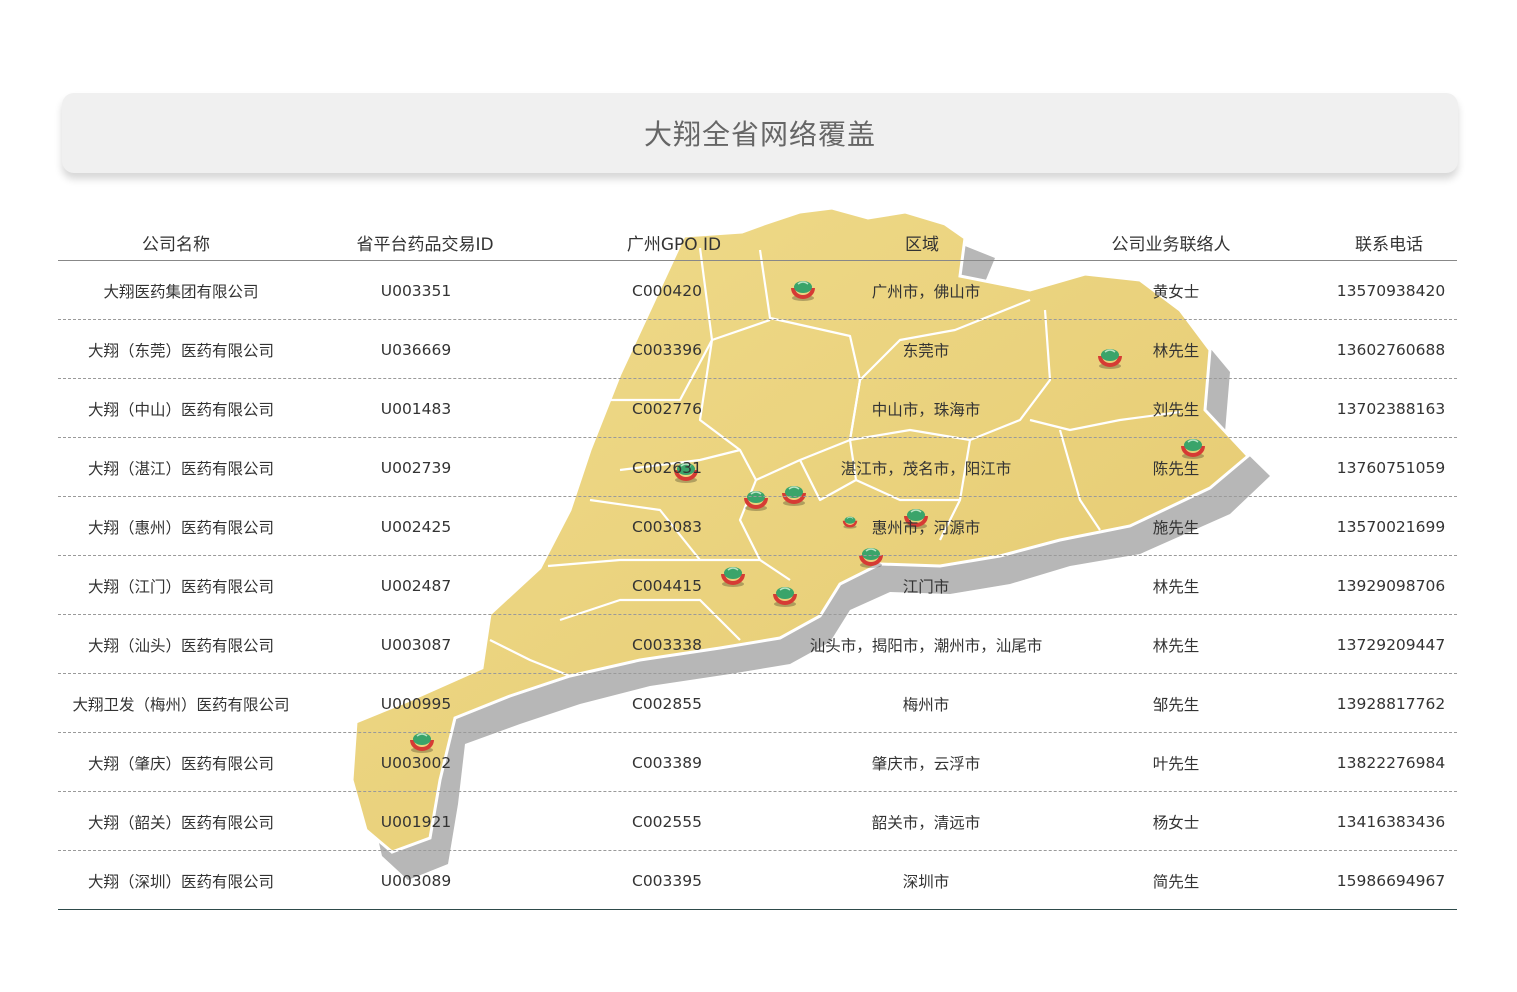 Image resolution: width=1517 pixels, height=992 pixels. What do you see at coordinates (926, 410) in the screenshot?
I see `cell-region: 中山市，珠海市` at bounding box center [926, 410].